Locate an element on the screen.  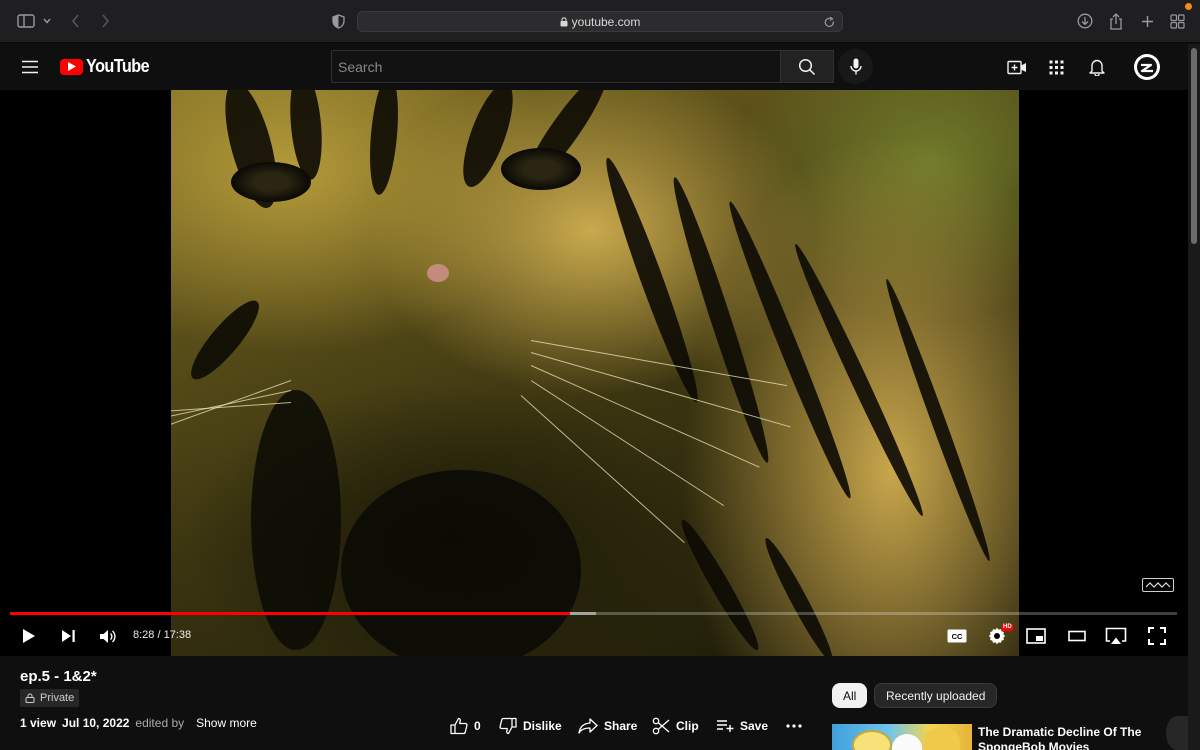
youtube-masthead: YouTube is located at coordinates (594, 67).